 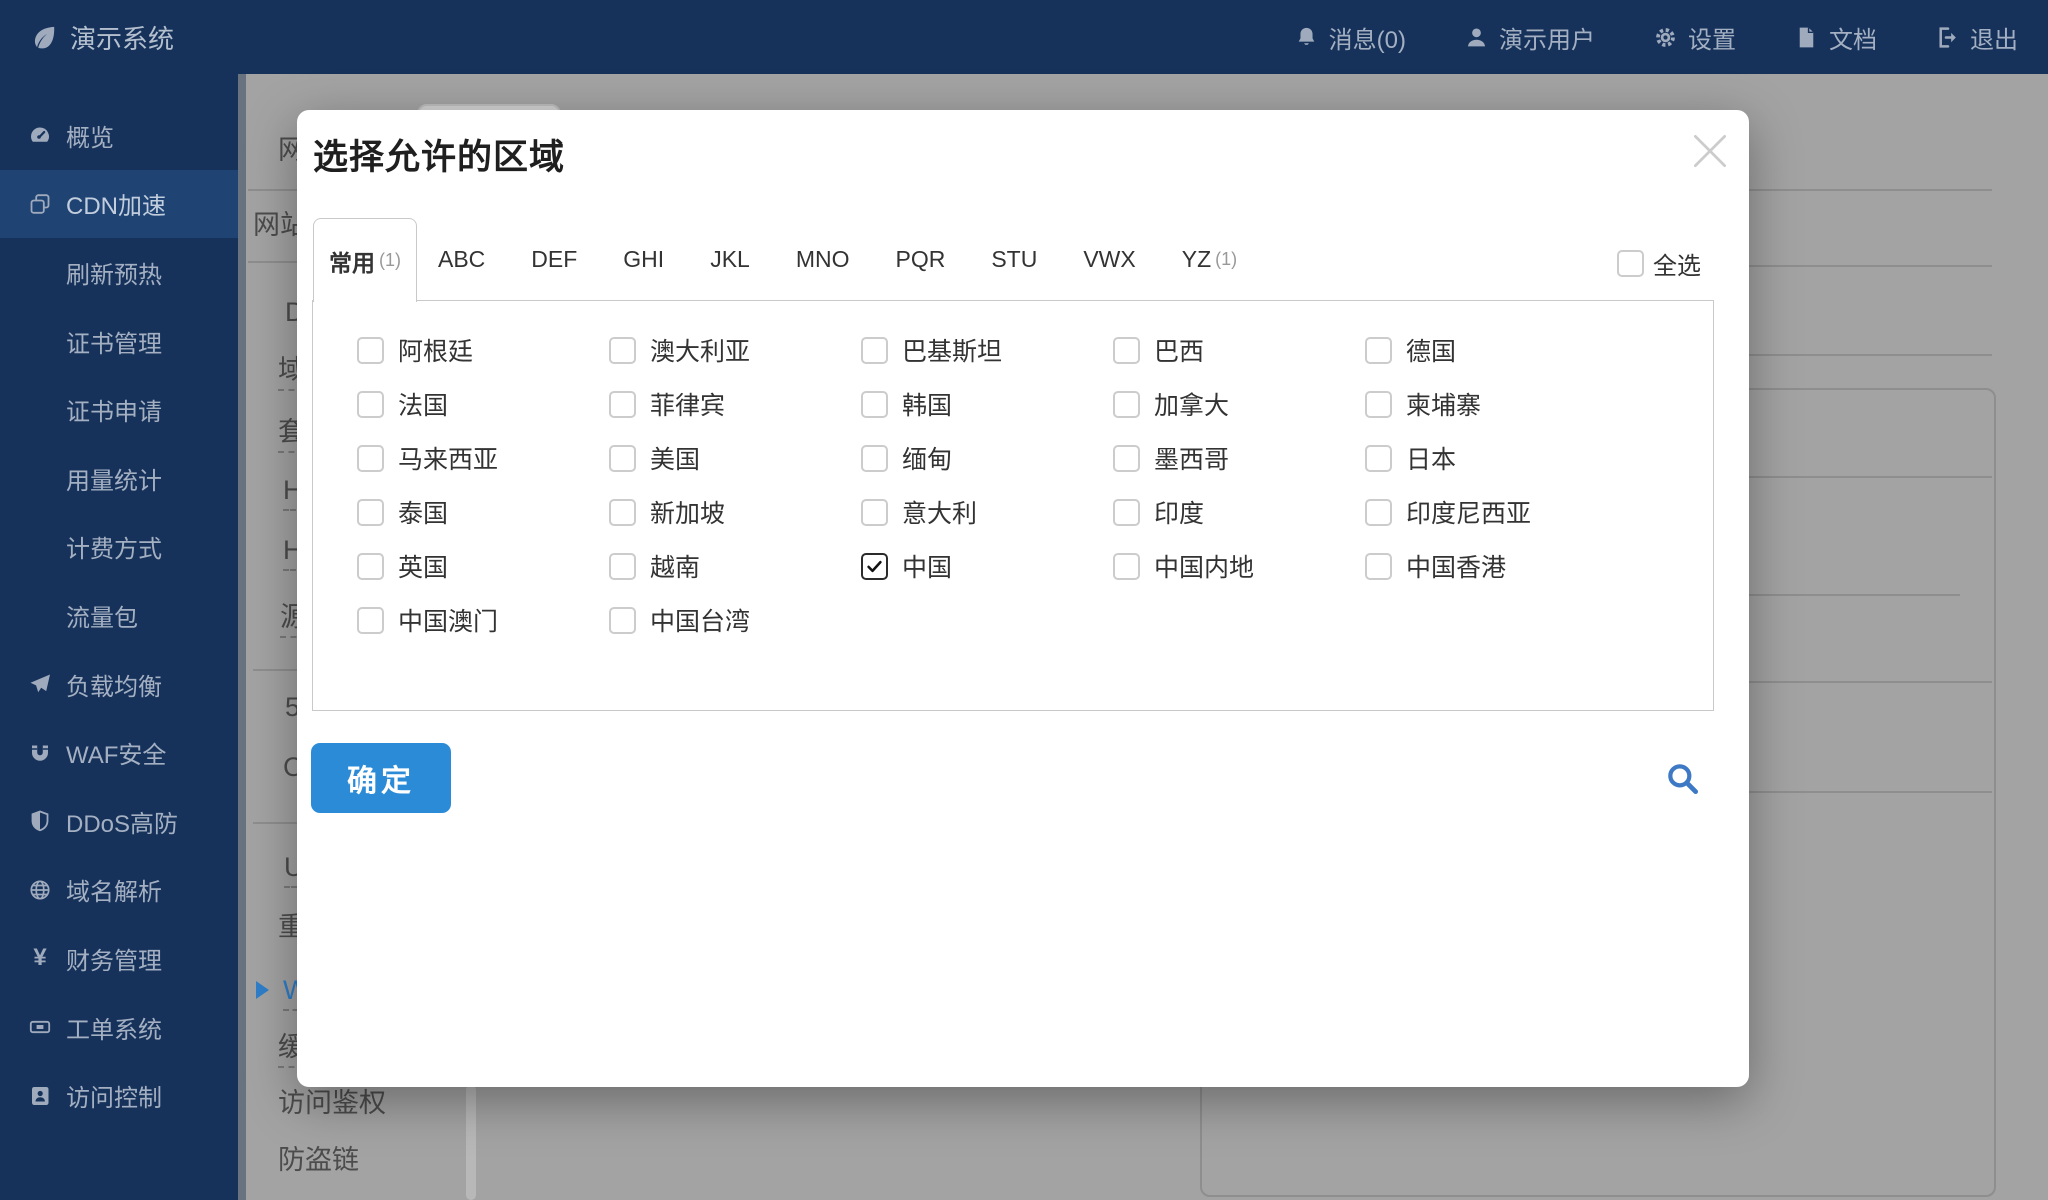 What do you see at coordinates (1491, 458) in the screenshot?
I see `region-checkbox-japan: 日本` at bounding box center [1491, 458].